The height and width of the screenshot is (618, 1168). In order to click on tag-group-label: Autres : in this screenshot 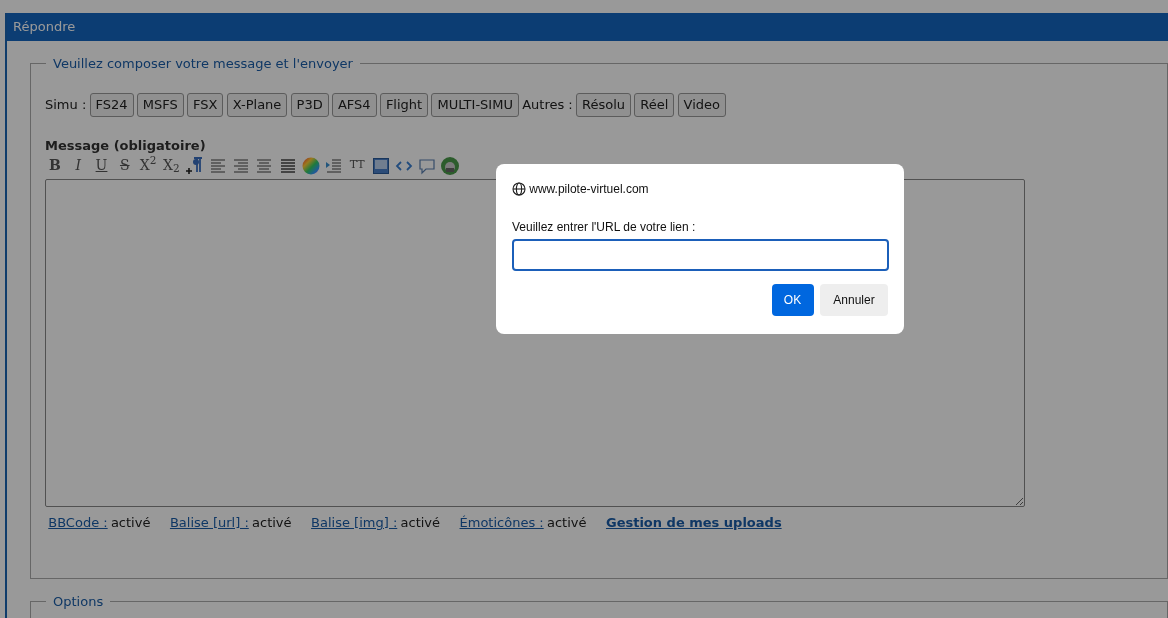, I will do `click(547, 105)`.